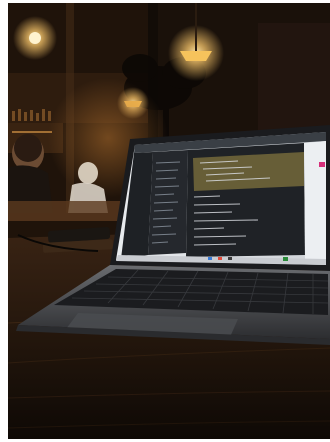 The image size is (330, 442). I want to click on accent-badge-icon, so click(322, 164).